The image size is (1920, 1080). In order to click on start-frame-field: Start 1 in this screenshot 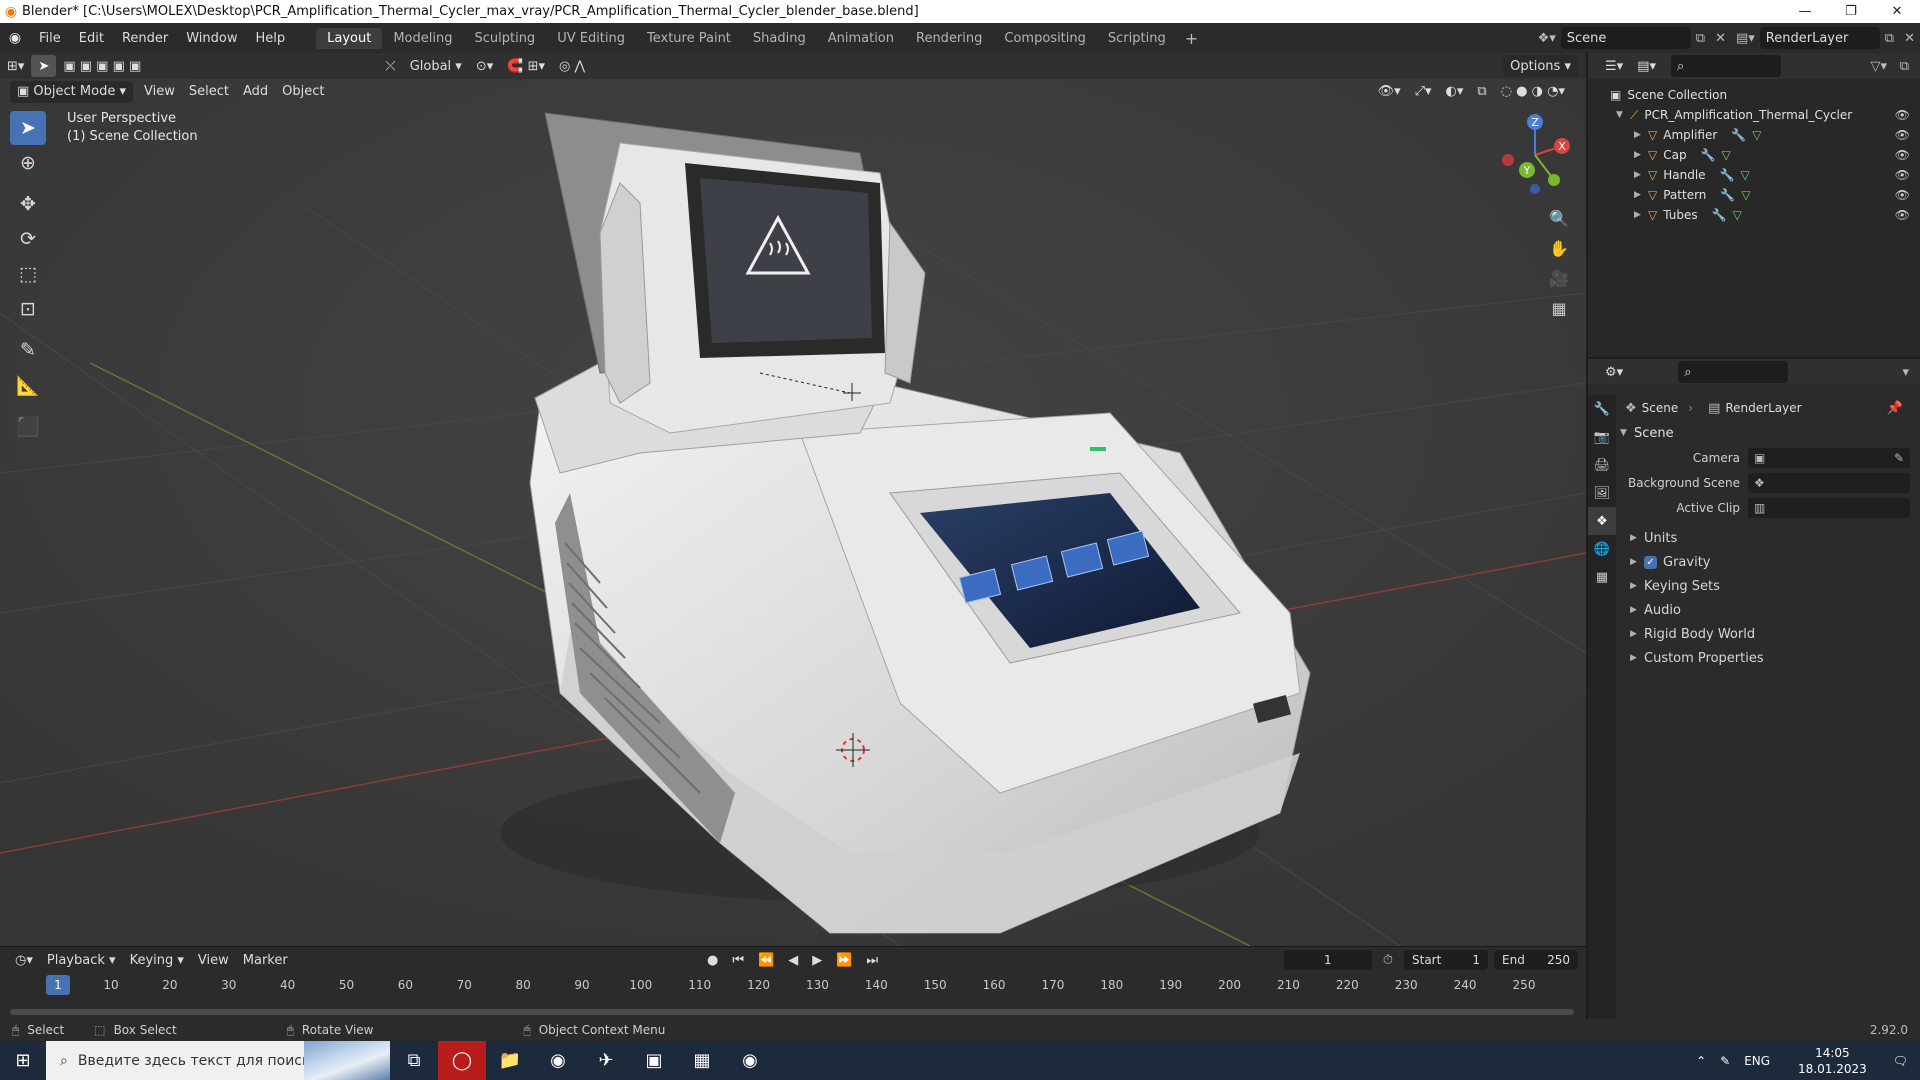, I will do `click(1446, 960)`.